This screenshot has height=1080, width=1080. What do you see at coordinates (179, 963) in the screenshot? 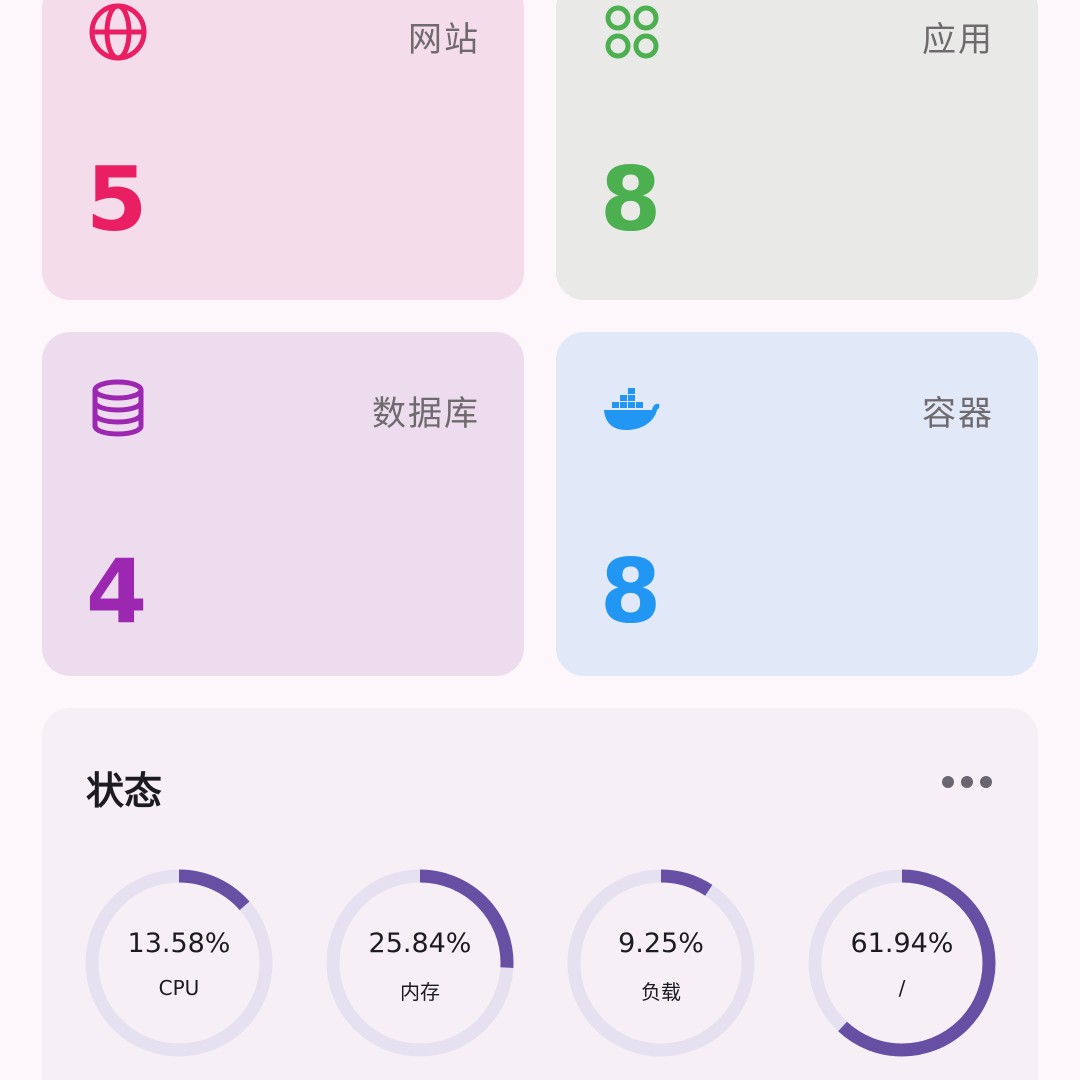
I see `cpu-gauge: 13.58% CPU` at bounding box center [179, 963].